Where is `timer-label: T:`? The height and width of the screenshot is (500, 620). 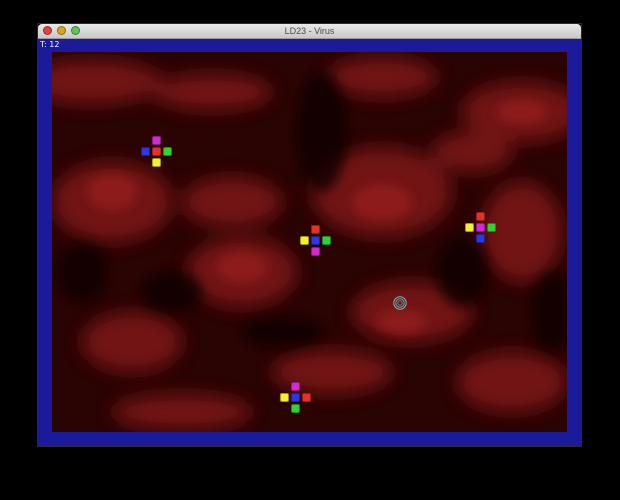
timer-label: T: is located at coordinates (43, 44).